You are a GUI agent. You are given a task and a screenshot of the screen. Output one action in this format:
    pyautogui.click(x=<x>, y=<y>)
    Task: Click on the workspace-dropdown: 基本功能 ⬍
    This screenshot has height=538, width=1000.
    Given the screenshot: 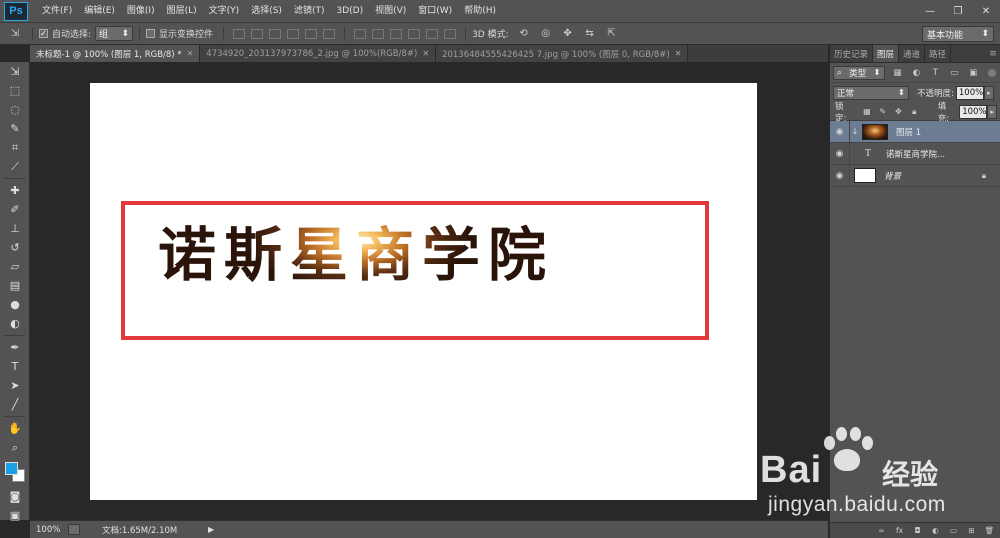 What is the action you would take?
    pyautogui.click(x=958, y=34)
    